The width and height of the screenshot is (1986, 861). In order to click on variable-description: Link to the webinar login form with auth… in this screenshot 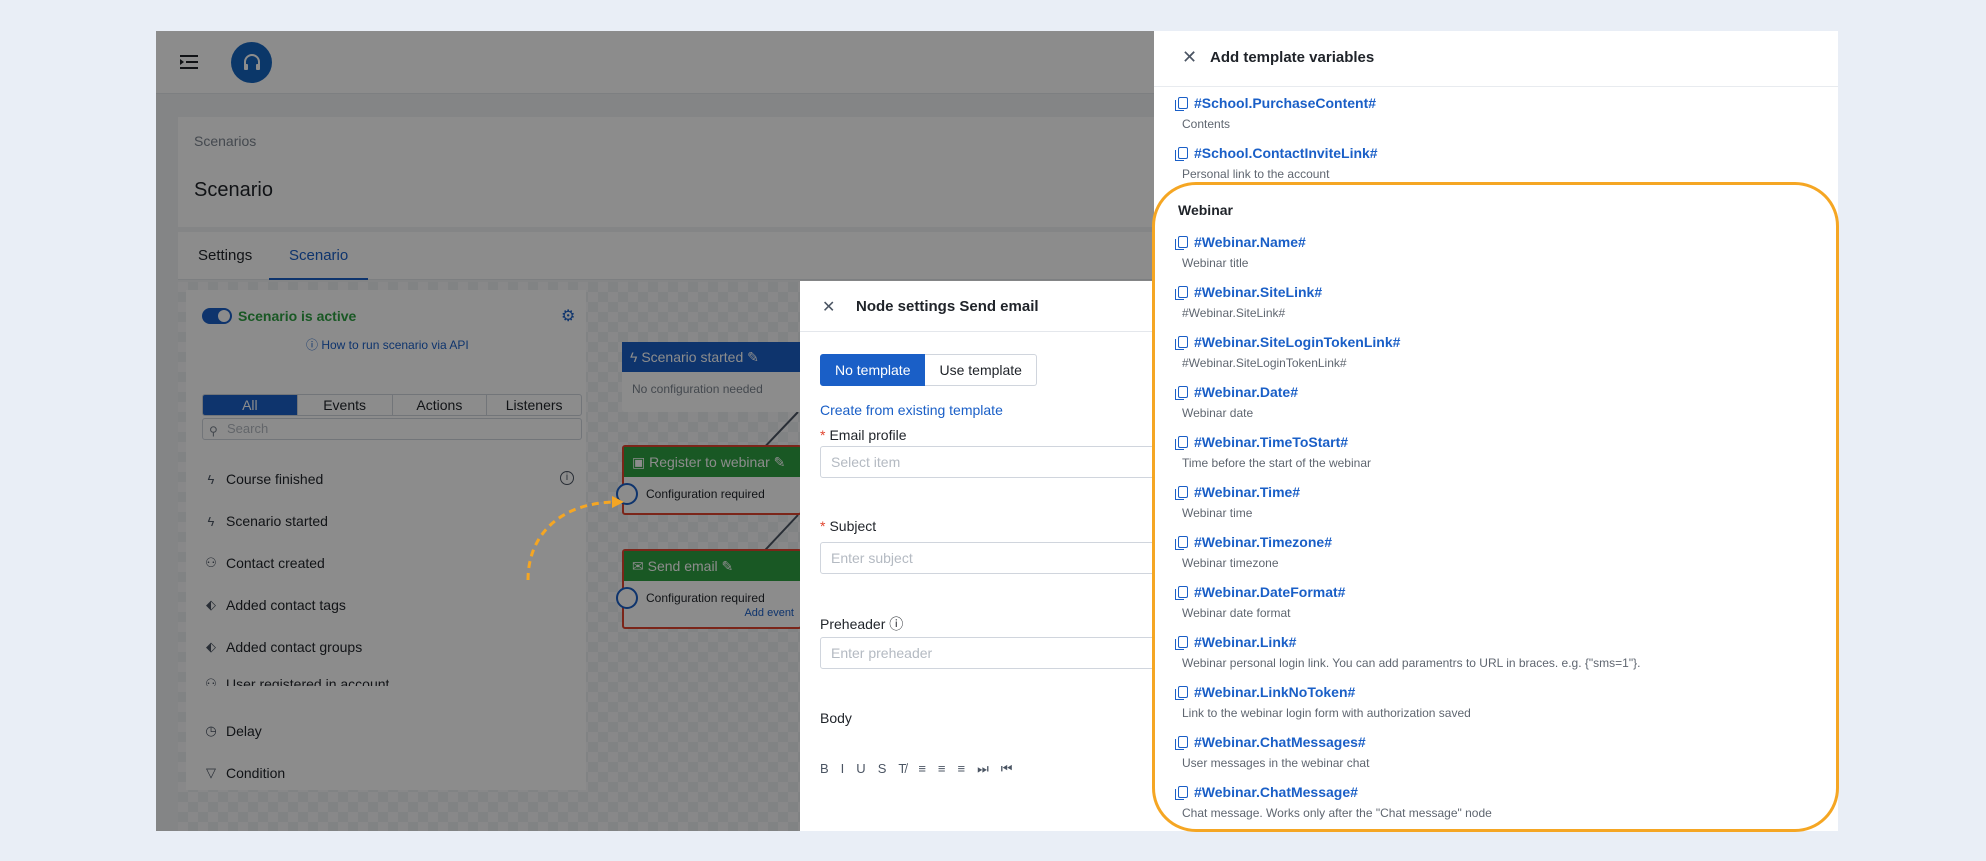, I will do `click(1326, 713)`.